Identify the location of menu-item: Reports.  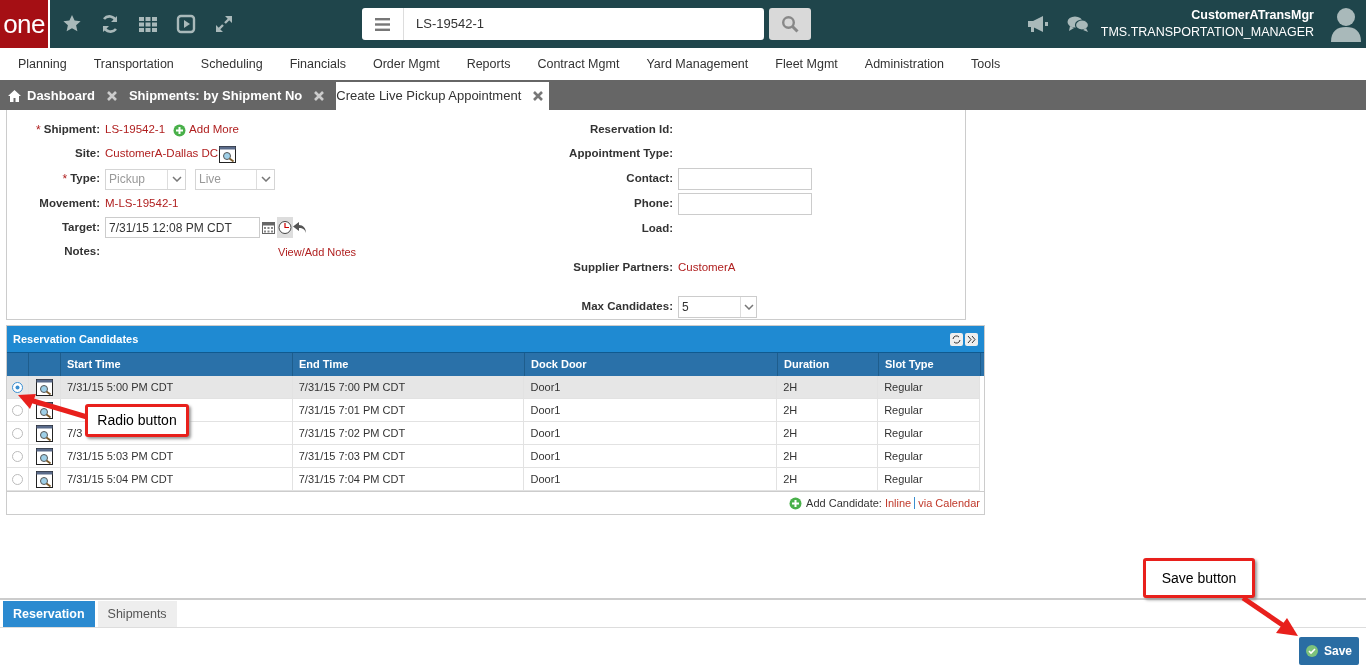
(488, 64).